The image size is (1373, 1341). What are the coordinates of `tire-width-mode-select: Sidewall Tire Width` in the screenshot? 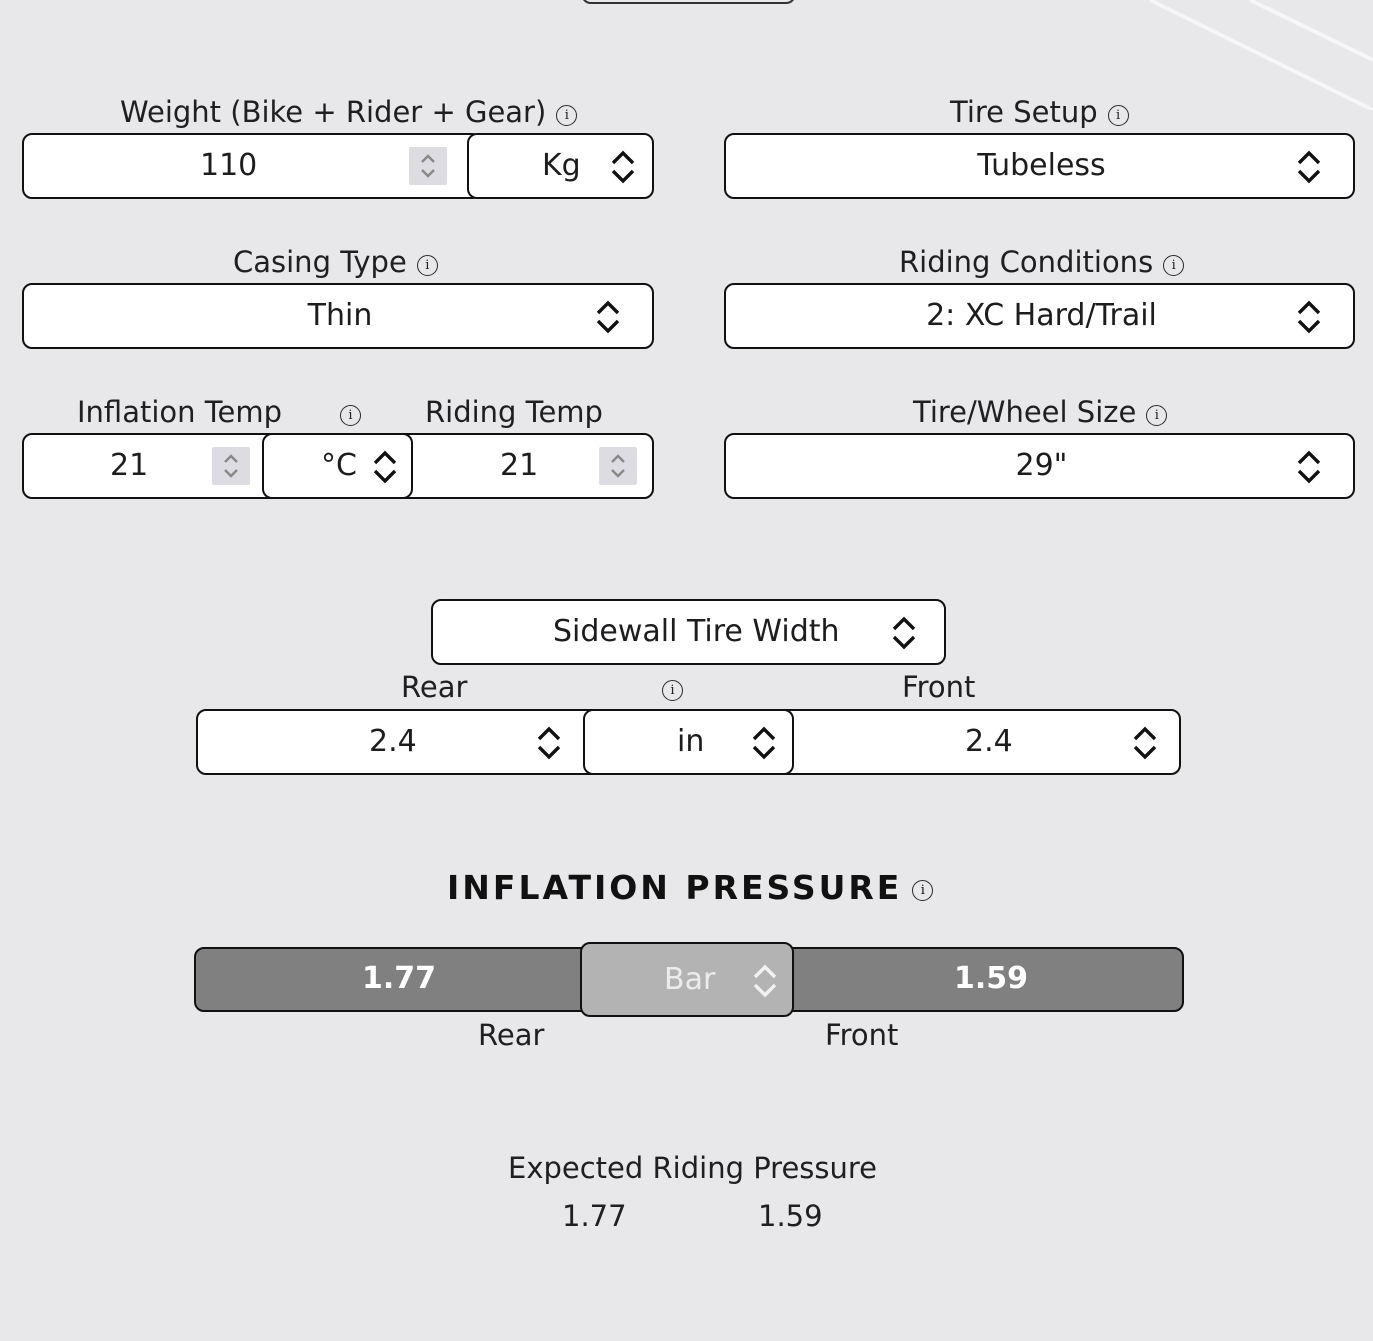 It's located at (688, 632).